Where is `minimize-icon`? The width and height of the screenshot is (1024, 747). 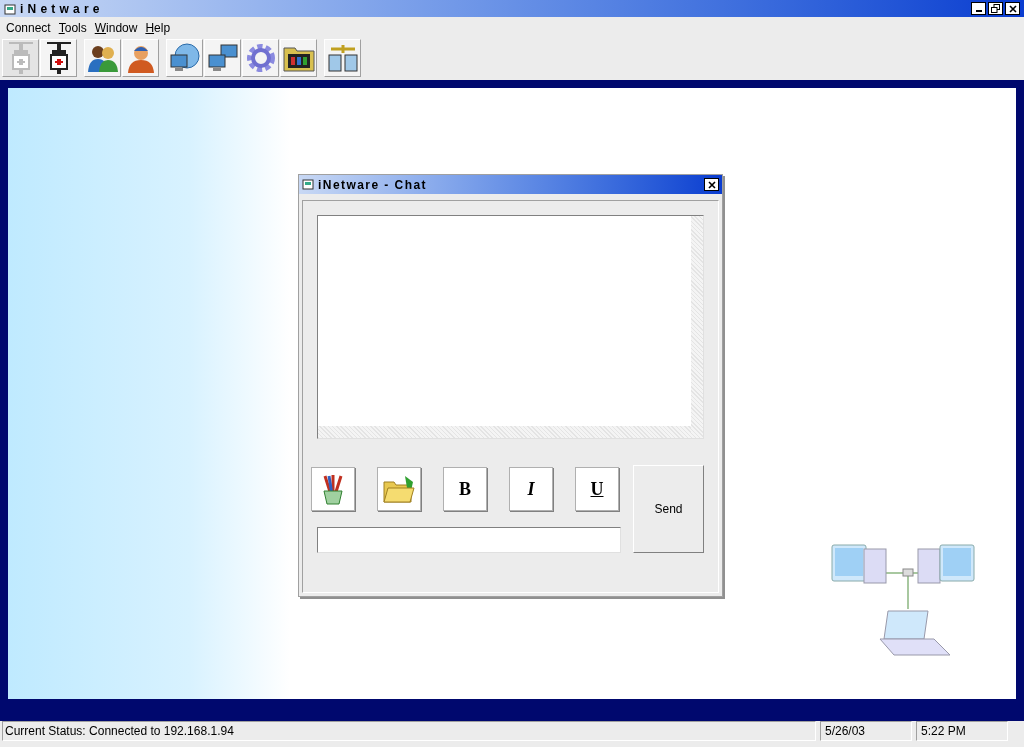 minimize-icon is located at coordinates (978, 11).